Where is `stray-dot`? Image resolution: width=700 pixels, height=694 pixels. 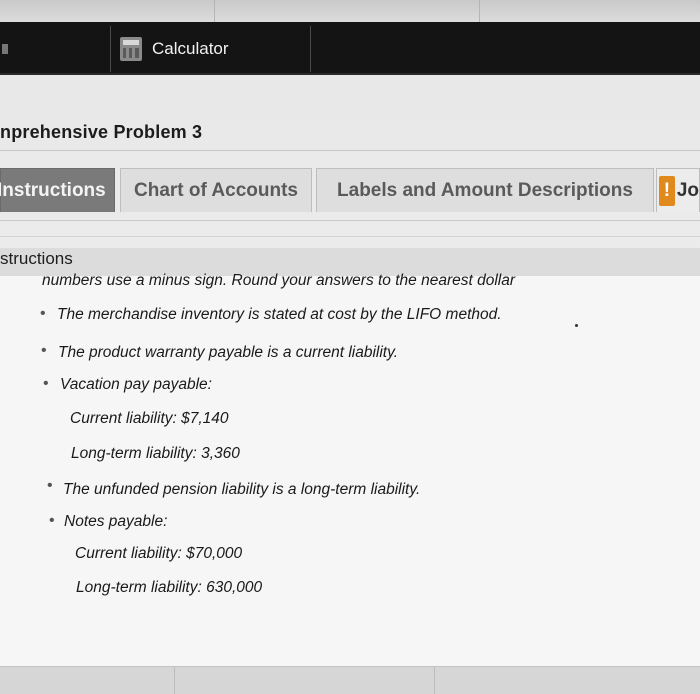 stray-dot is located at coordinates (576, 325).